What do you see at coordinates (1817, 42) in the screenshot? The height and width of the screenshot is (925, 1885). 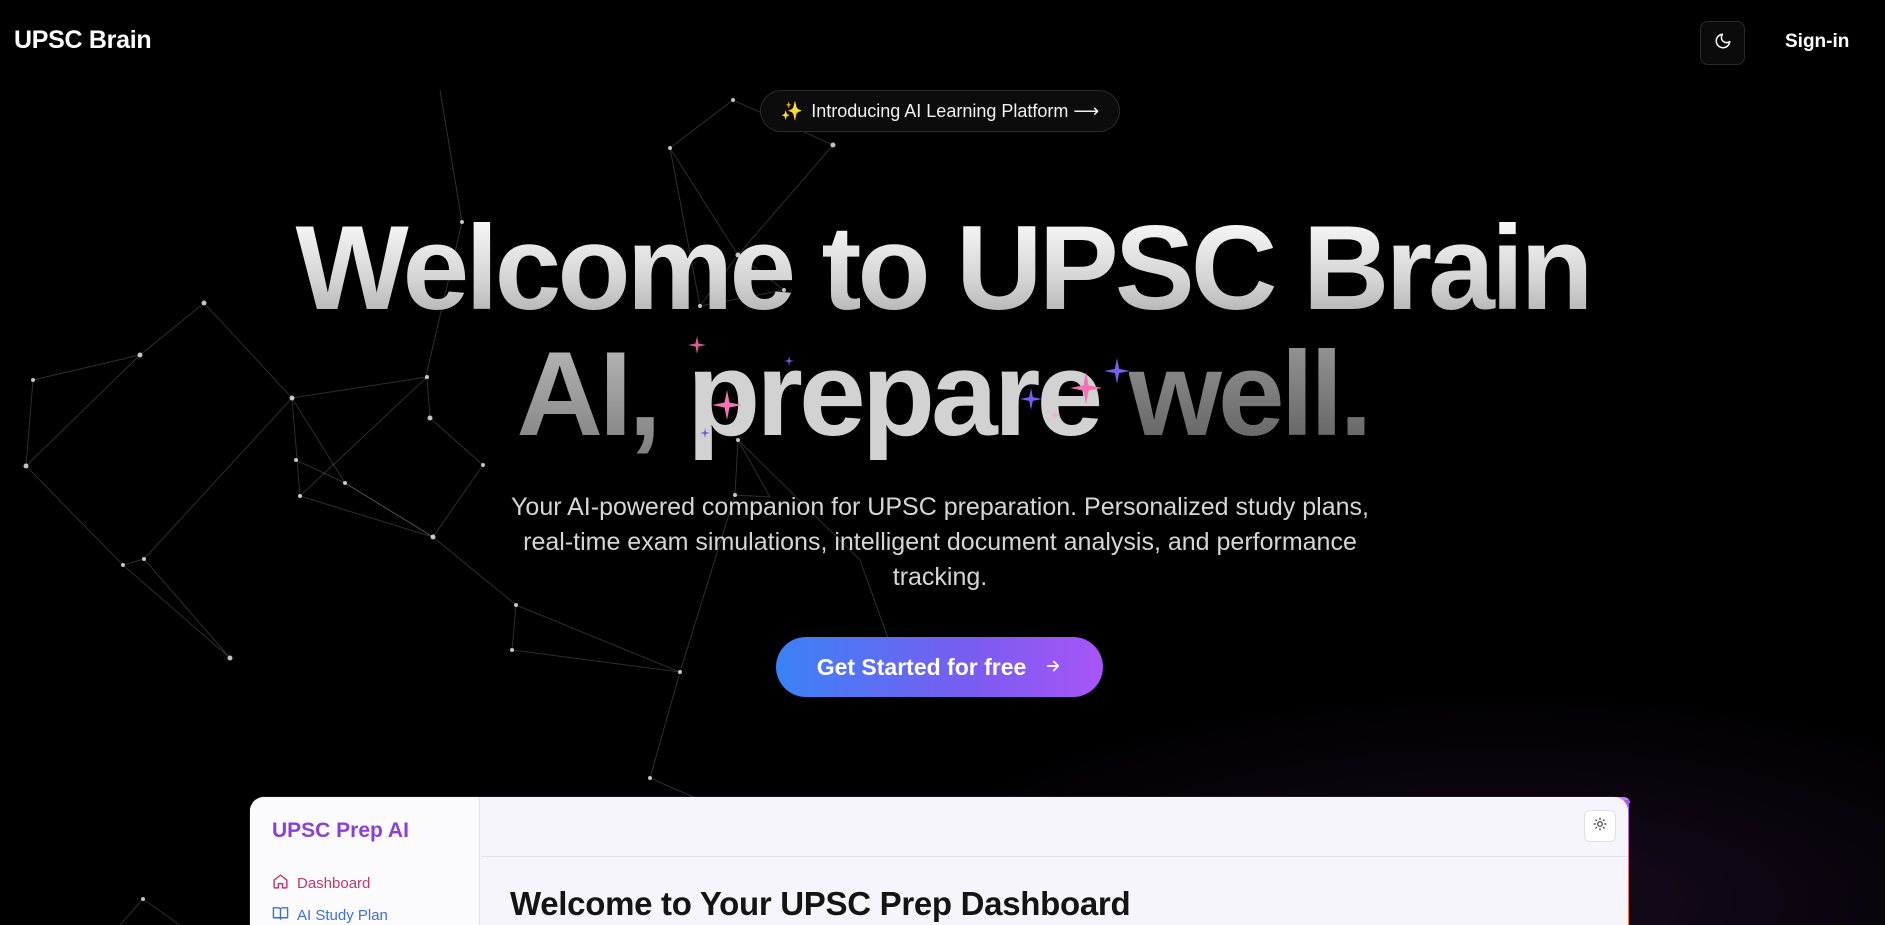 I see `signin-link: Sign-in` at bounding box center [1817, 42].